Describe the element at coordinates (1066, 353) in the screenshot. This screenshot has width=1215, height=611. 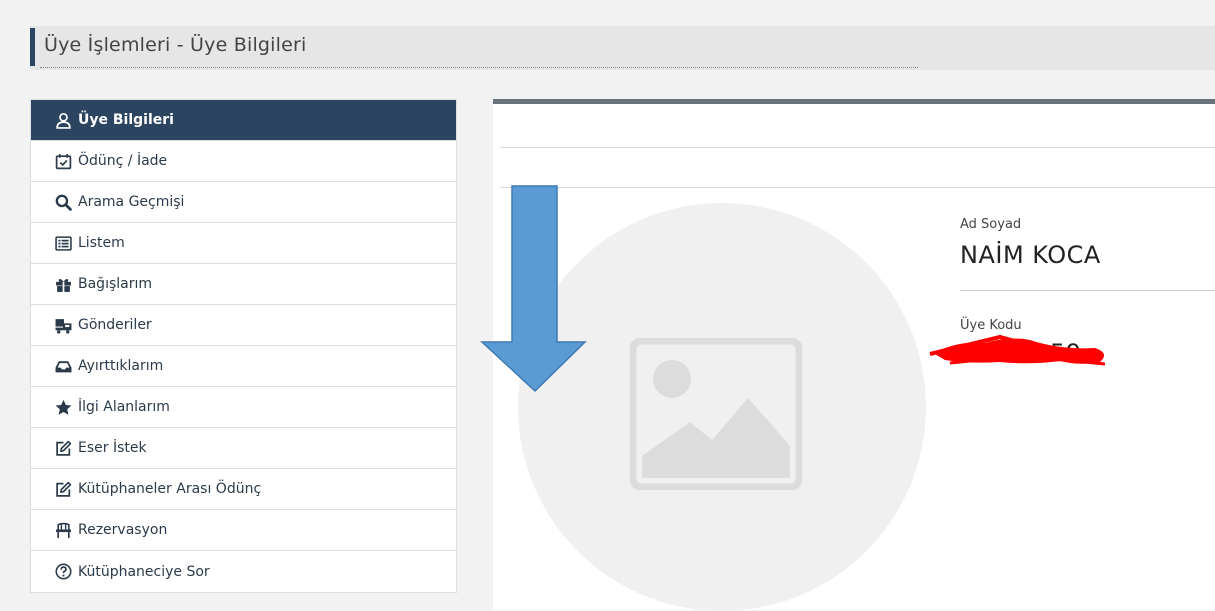
I see `member-code-value: 59` at that location.